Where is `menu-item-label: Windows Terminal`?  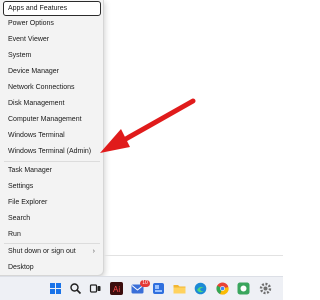 menu-item-label: Windows Terminal is located at coordinates (36, 135).